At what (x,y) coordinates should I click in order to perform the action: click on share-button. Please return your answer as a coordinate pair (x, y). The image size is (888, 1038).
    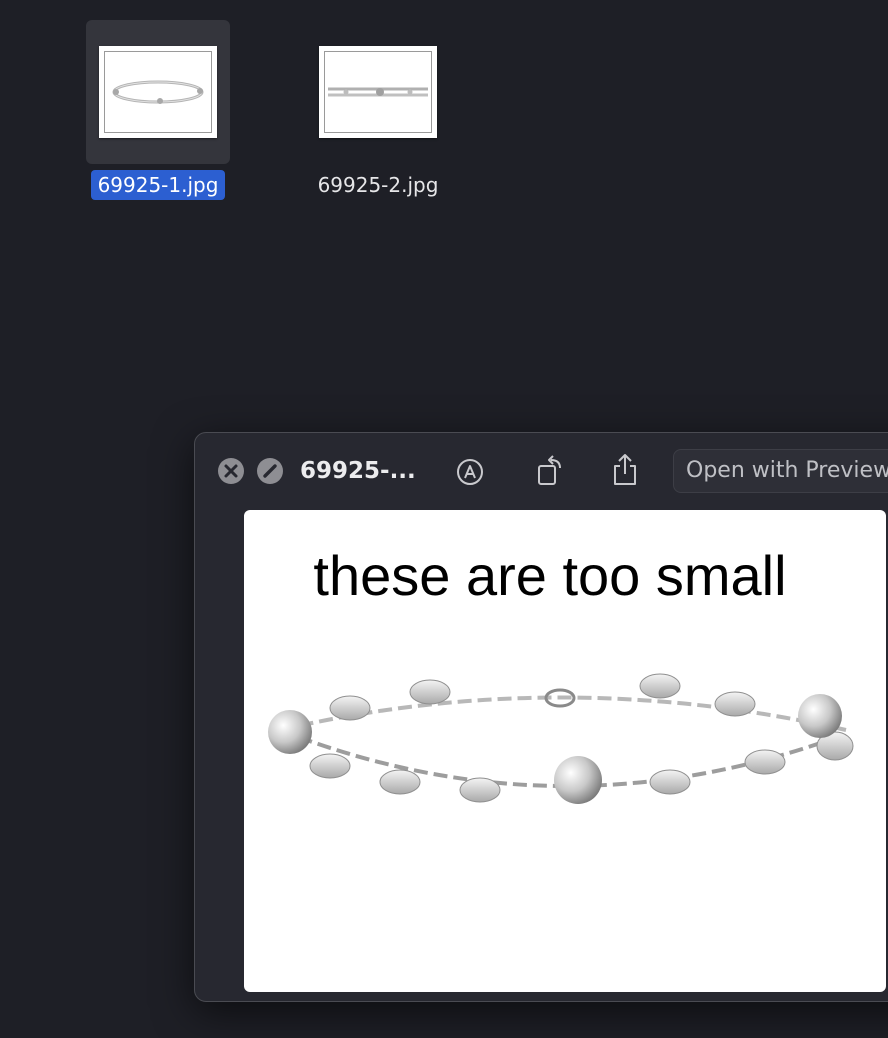
    Looking at the image, I should click on (625, 470).